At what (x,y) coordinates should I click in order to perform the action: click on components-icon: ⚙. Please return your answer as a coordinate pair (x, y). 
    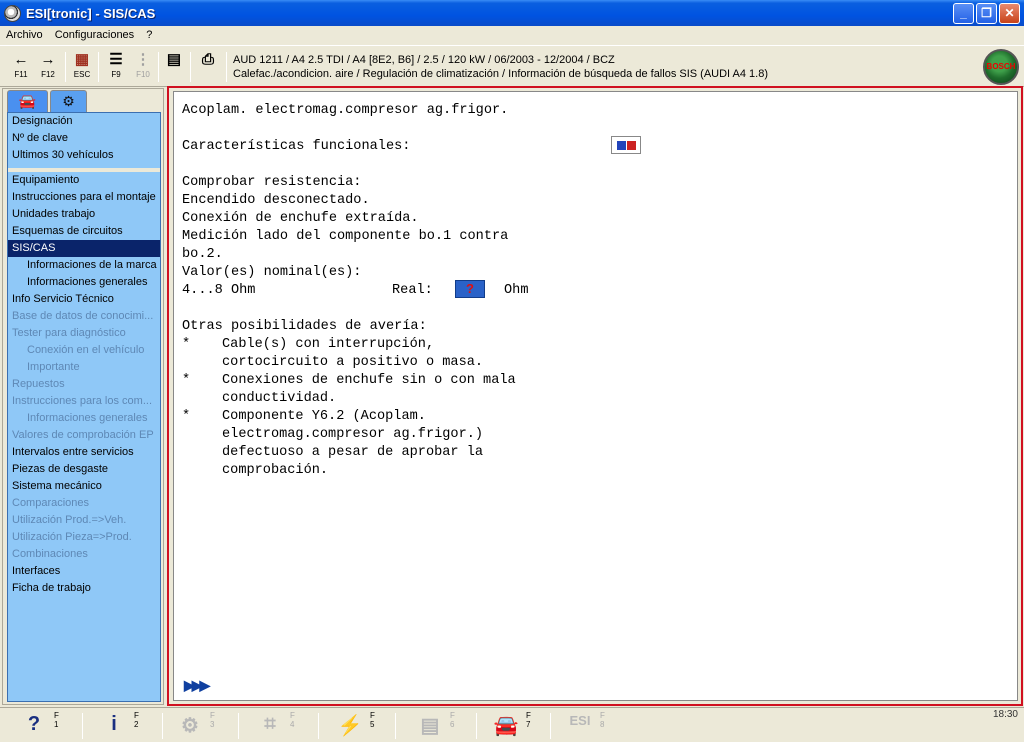
    Looking at the image, I should click on (190, 726).